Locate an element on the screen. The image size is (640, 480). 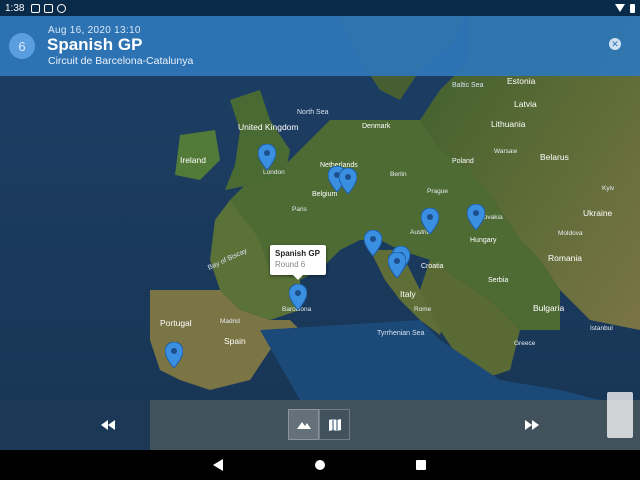
label-rome: Rome is located at coordinates (423, 309).